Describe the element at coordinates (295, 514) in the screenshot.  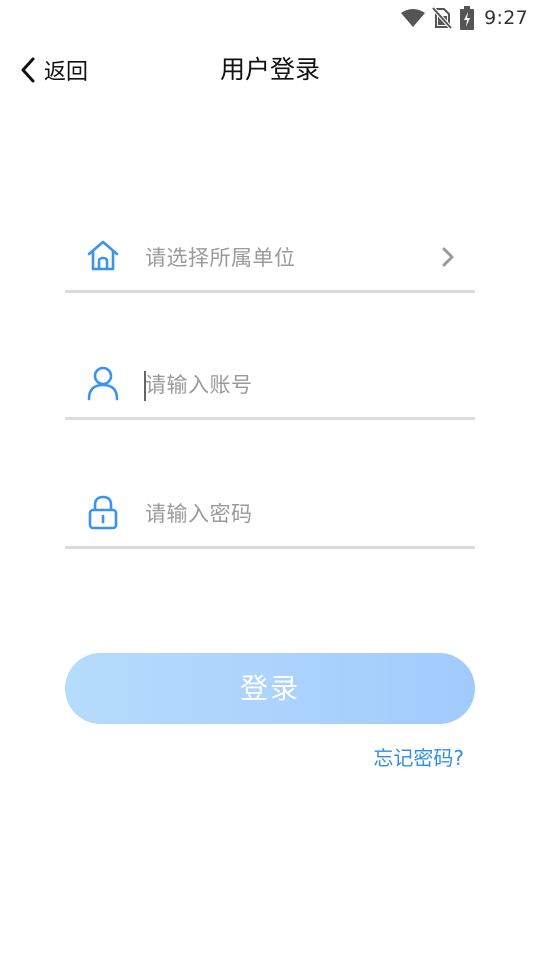
I see `password-input` at that location.